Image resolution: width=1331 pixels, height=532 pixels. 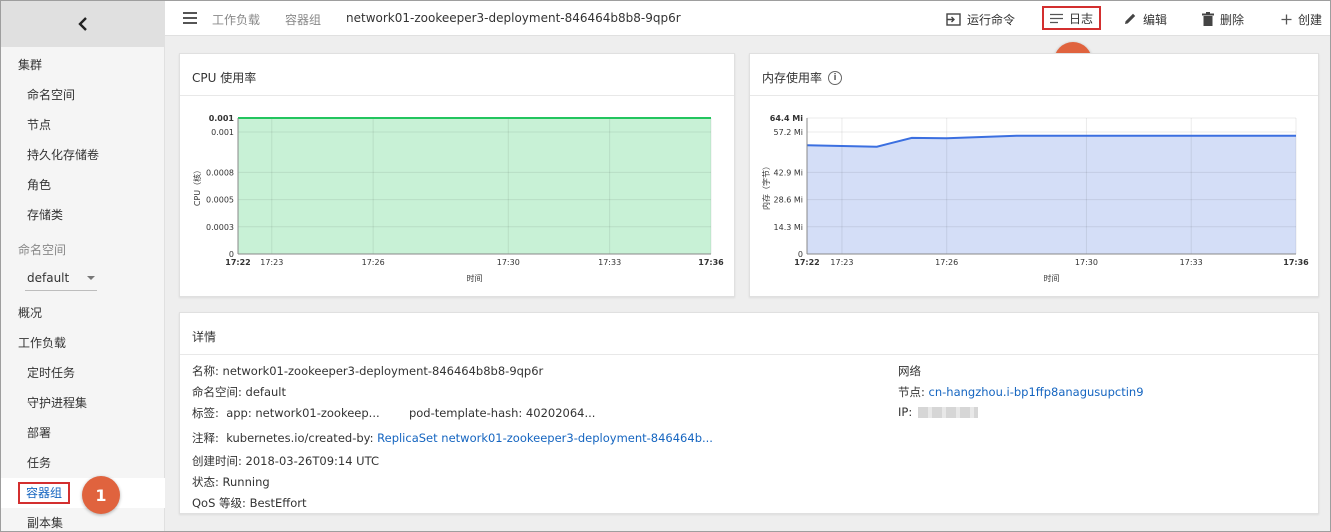 I want to click on cpu-card-title: CPU 使用率, so click(x=224, y=78).